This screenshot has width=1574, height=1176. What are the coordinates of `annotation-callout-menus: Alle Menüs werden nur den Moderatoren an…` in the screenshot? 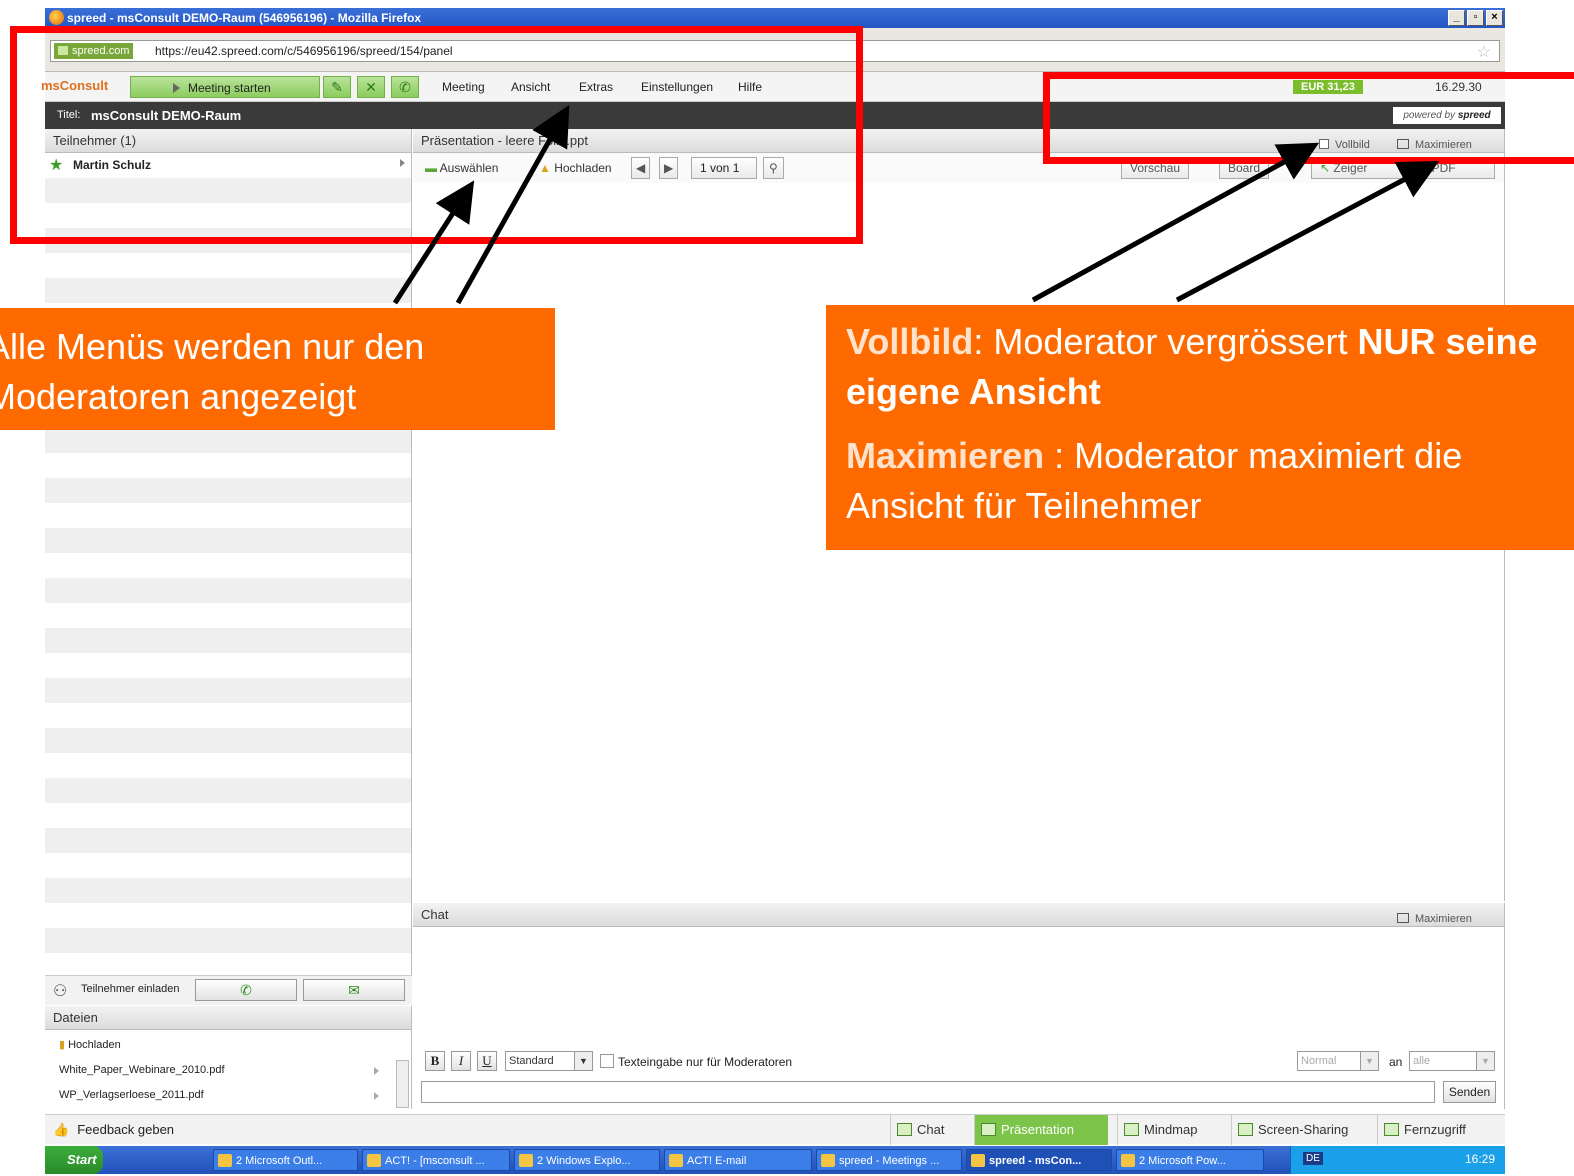 It's located at (277, 369).